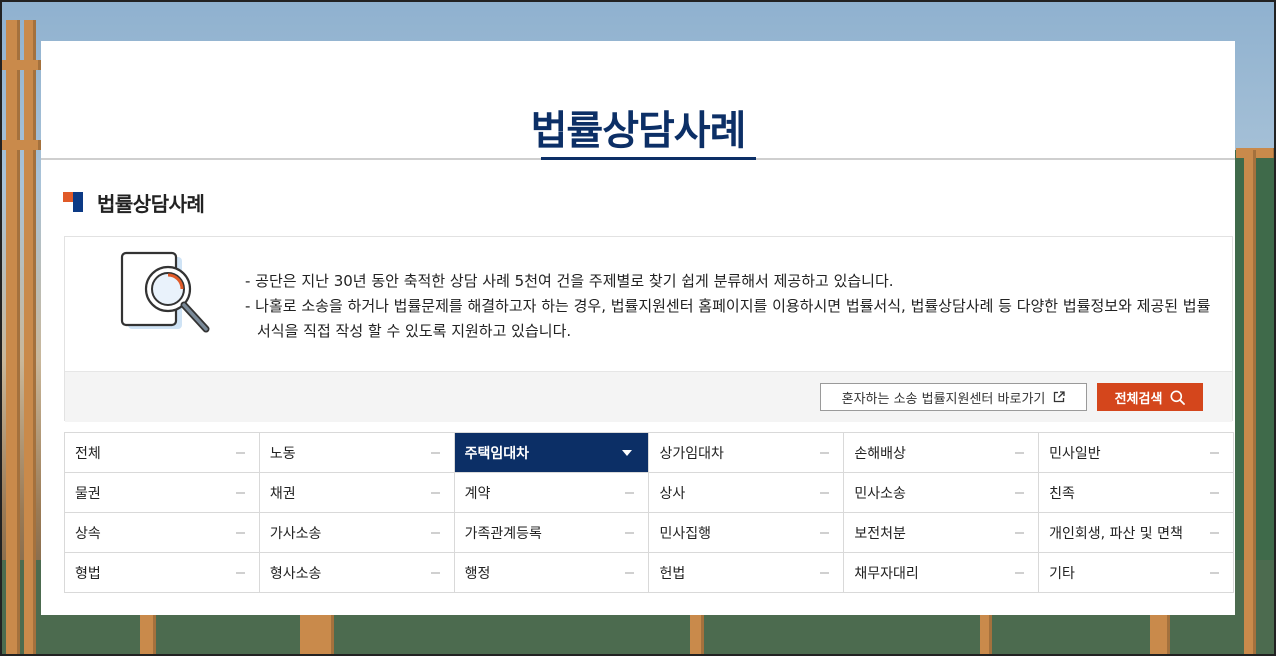  Describe the element at coordinates (942, 493) in the screenshot. I see `category-tab: 민사소송` at that location.